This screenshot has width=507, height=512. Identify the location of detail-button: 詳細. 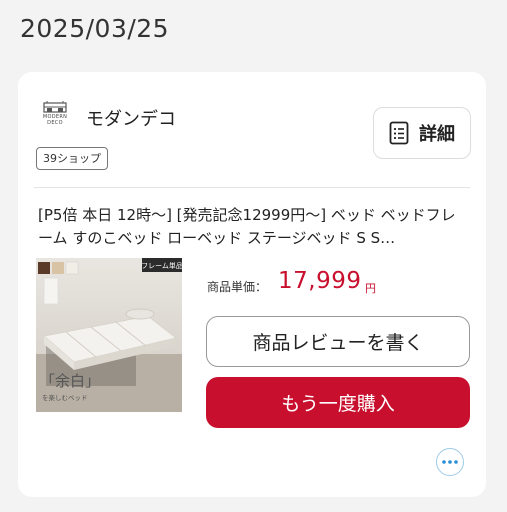
(422, 133).